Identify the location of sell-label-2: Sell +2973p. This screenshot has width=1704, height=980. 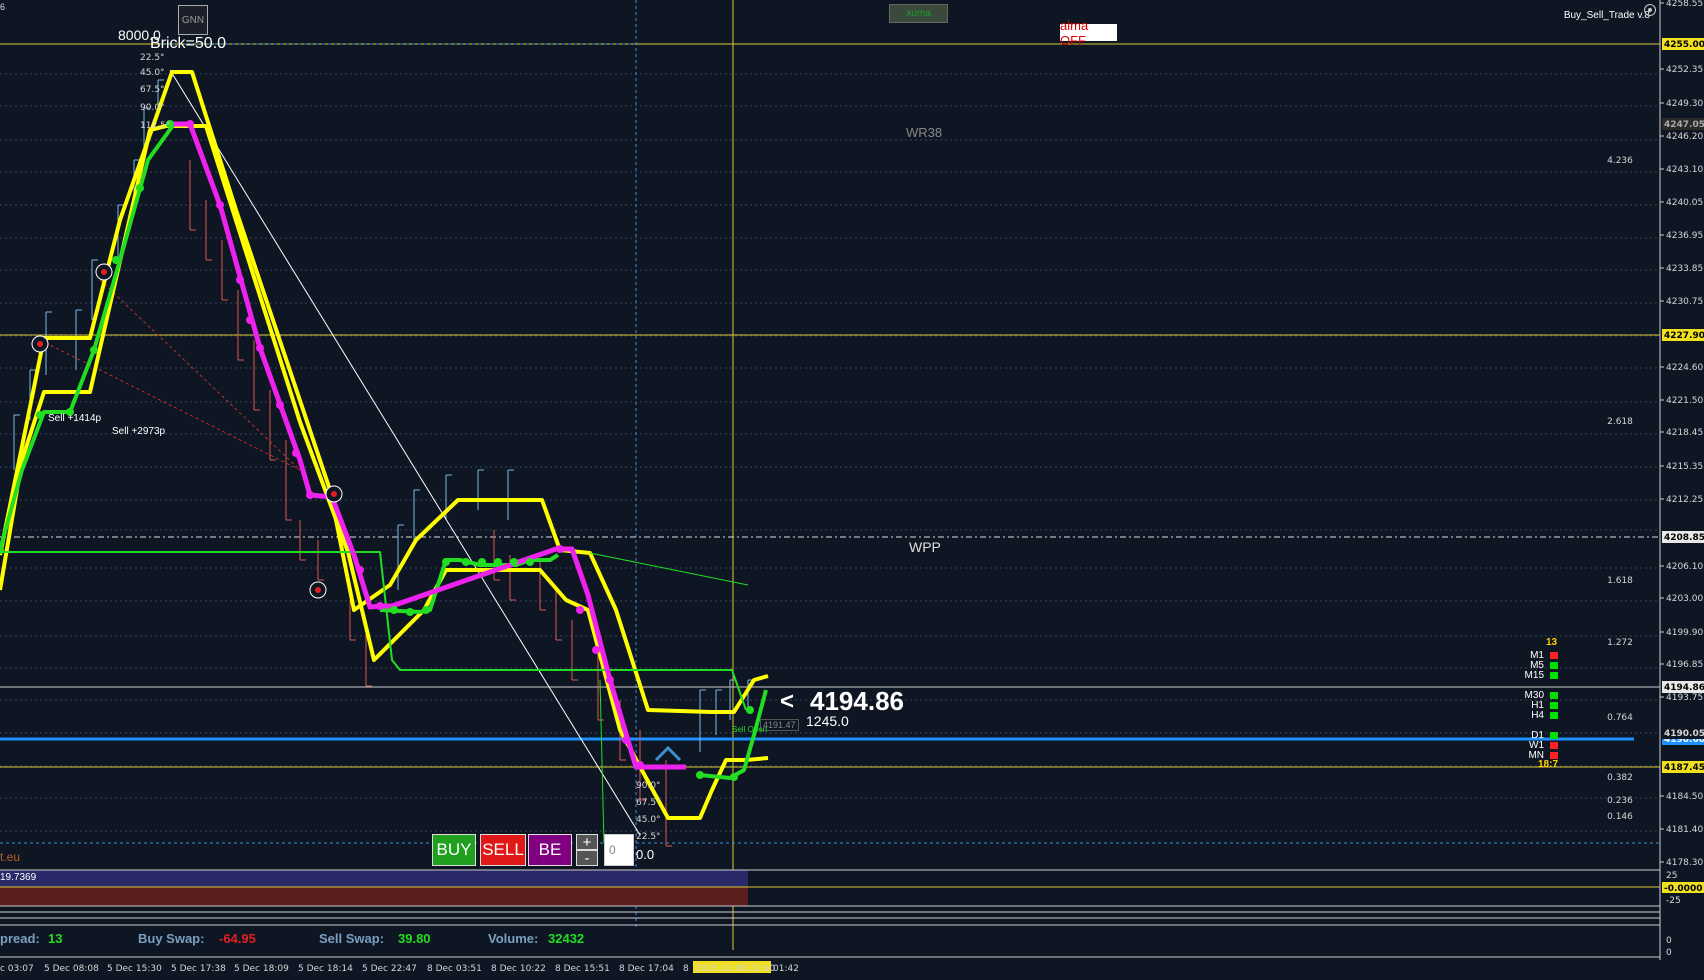
(139, 431).